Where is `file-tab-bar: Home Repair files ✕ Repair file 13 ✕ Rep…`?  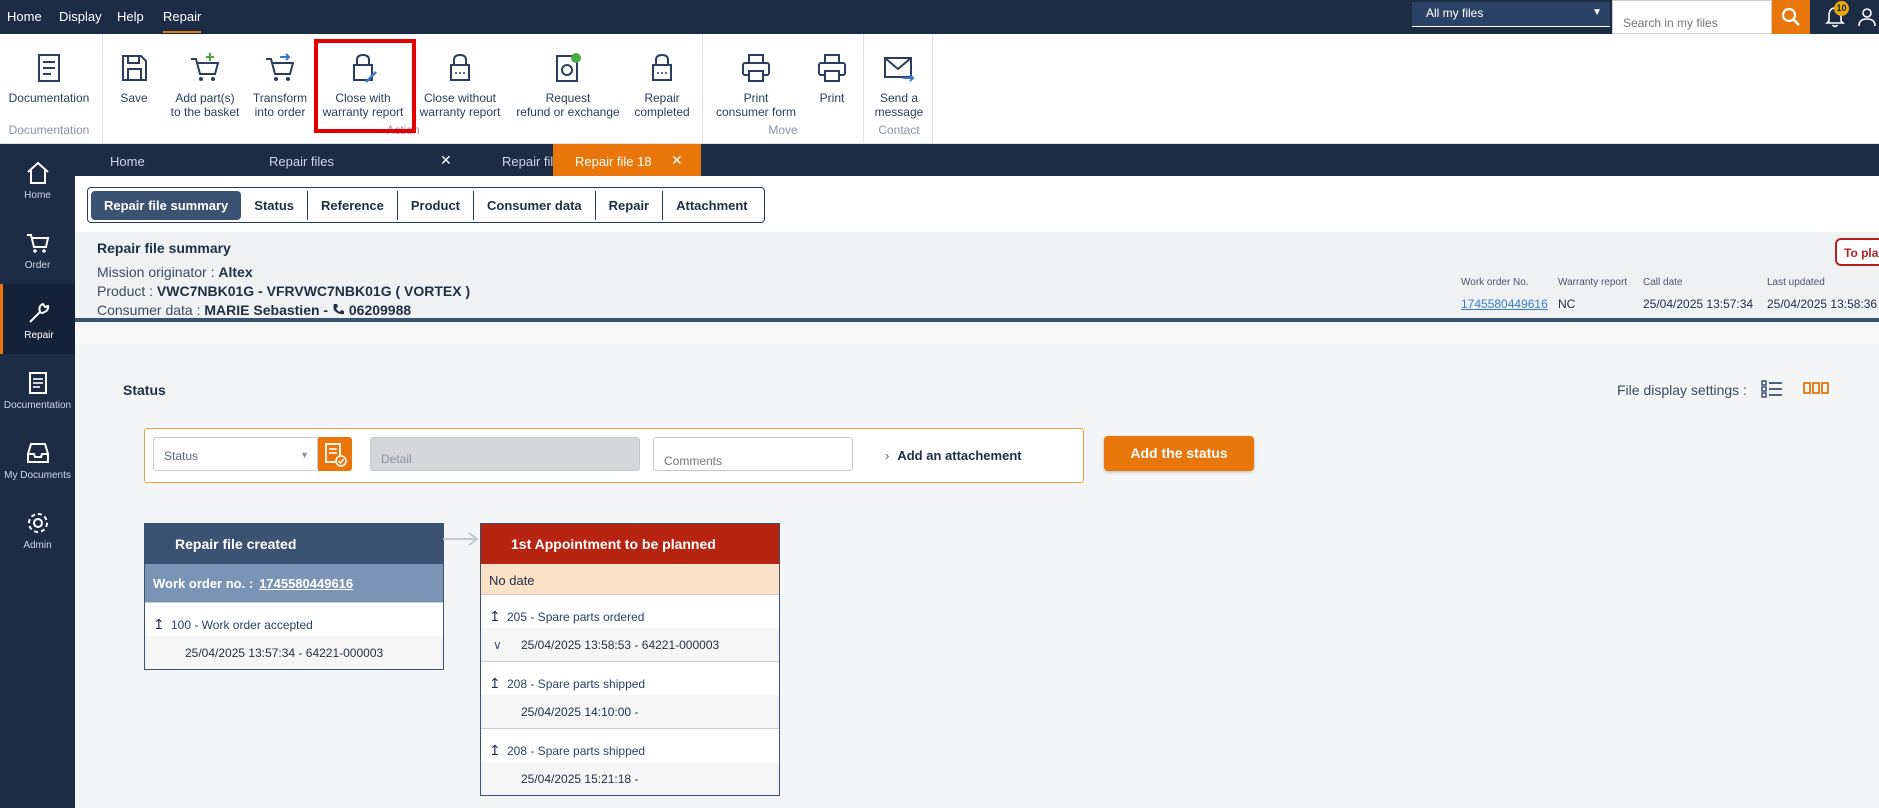
file-tab-bar: Home Repair files ✕ Repair file 13 ✕ Rep… is located at coordinates (977, 160).